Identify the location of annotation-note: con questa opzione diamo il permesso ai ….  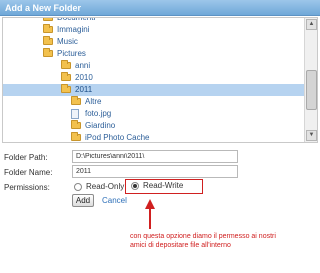
(203, 241).